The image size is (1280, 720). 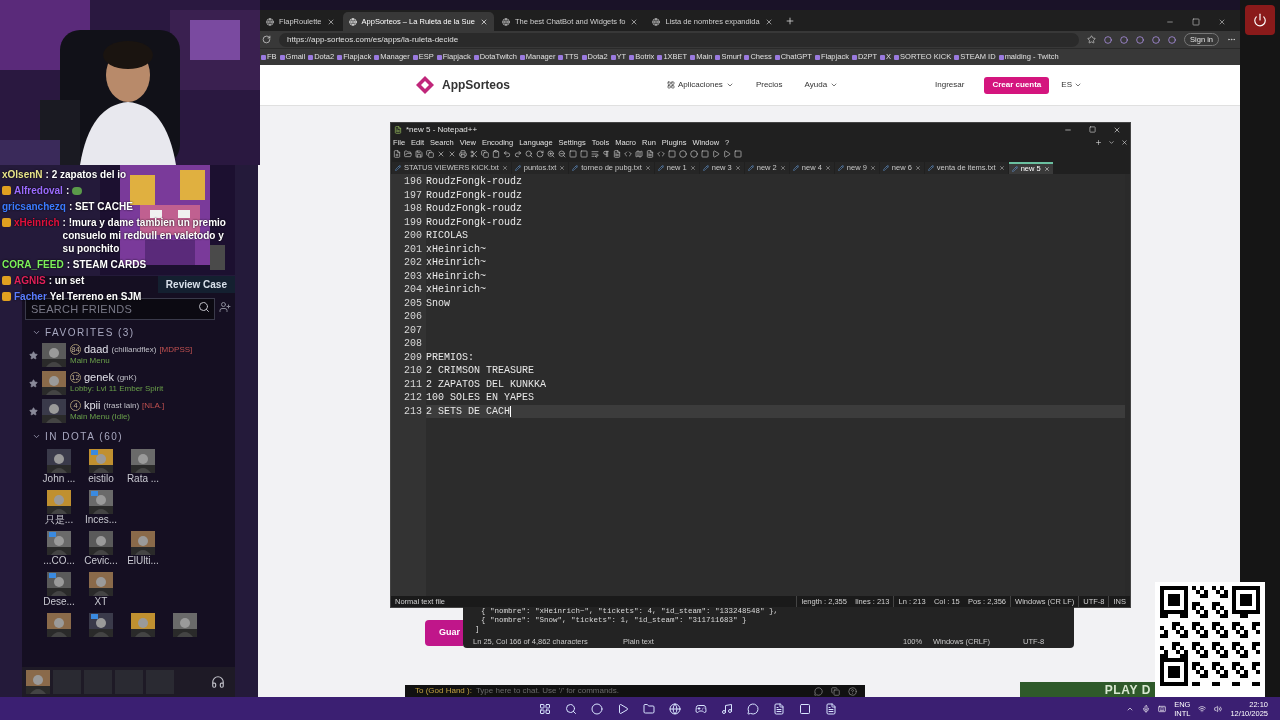 I want to click on add-friend-icon, so click(x=225, y=307).